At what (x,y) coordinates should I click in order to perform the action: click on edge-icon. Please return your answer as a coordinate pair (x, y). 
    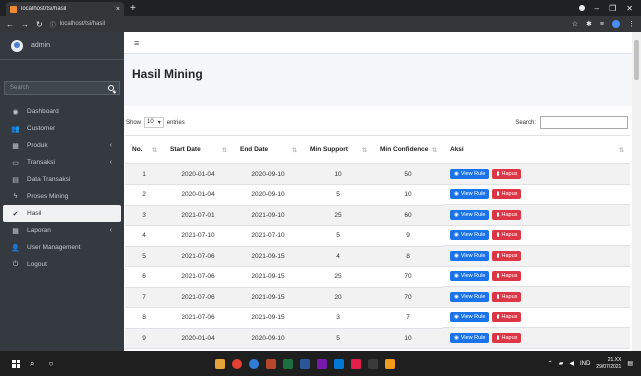
    Looking at the image, I should click on (254, 363).